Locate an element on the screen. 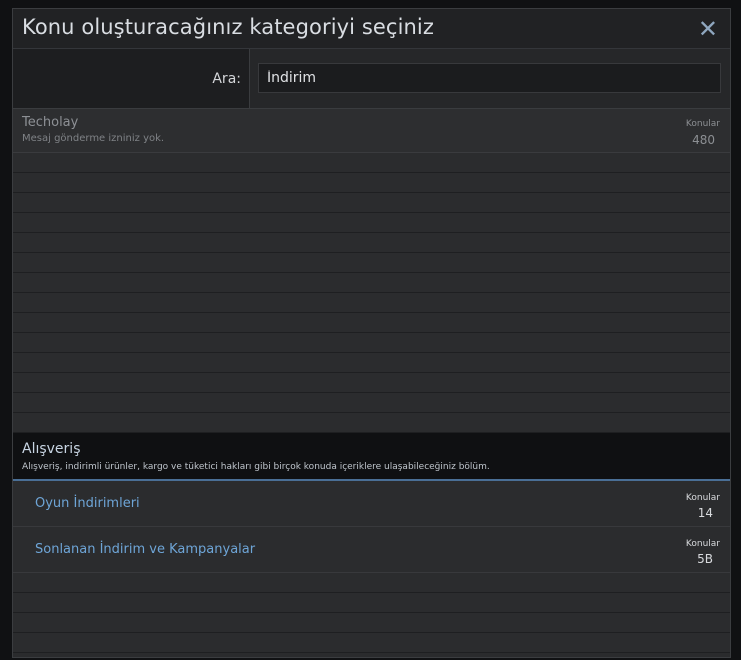 The width and height of the screenshot is (741, 660). category-description: Mesaj gönderme izniniz yok. is located at coordinates (93, 138).